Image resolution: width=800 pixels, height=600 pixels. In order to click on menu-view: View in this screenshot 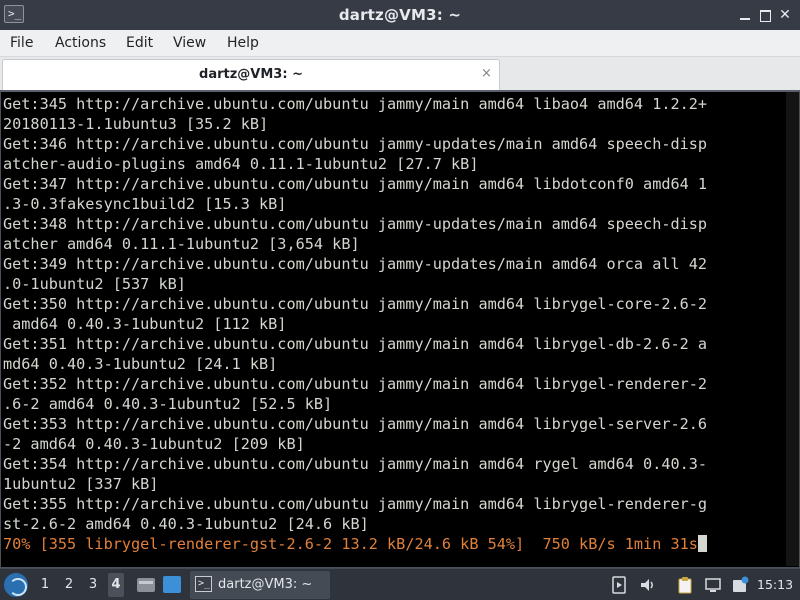, I will do `click(189, 43)`.